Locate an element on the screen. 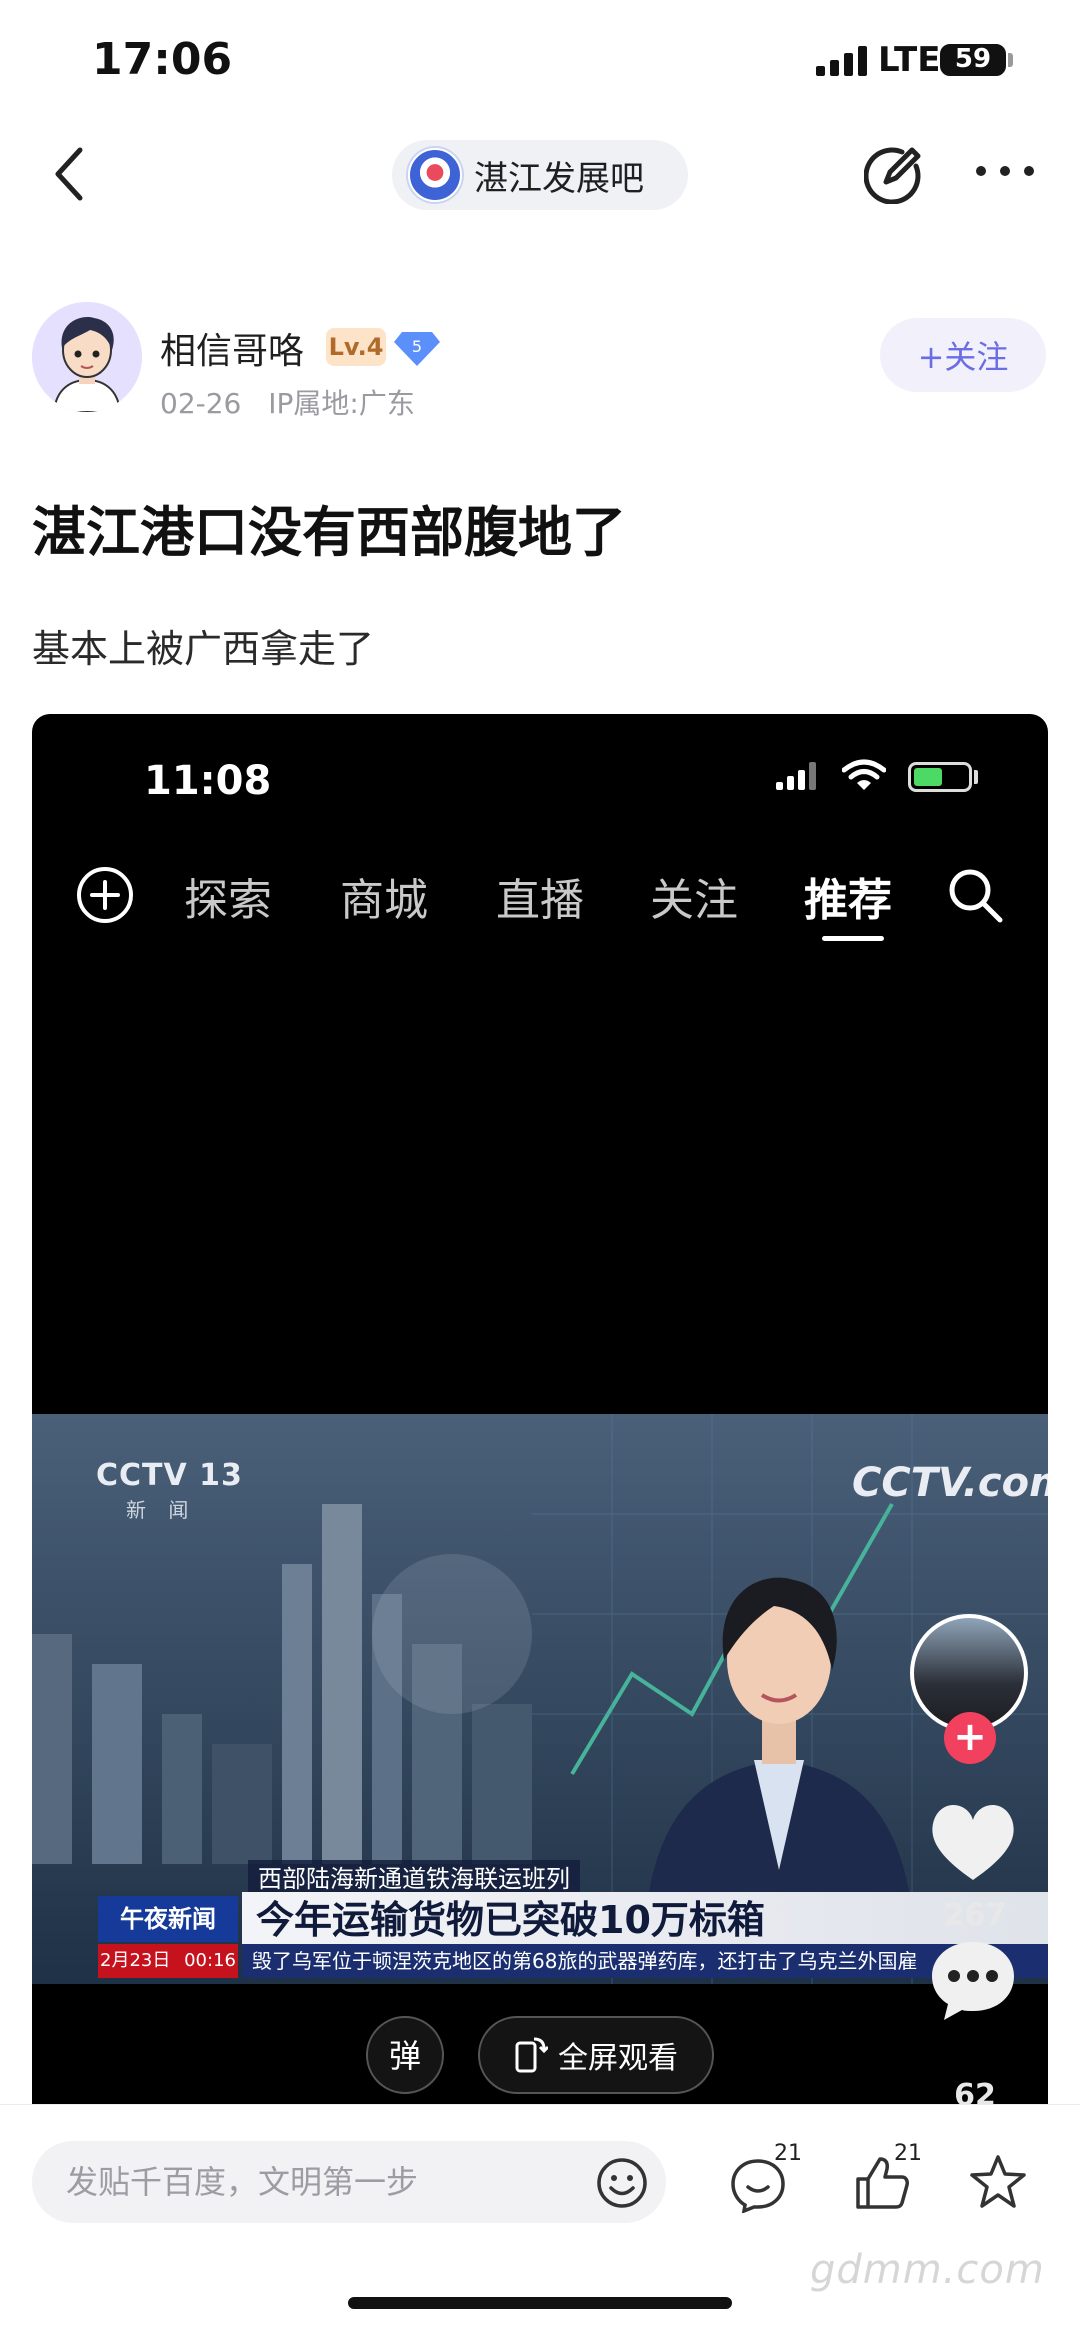 The height and width of the screenshot is (2338, 1080). post-body: 基本上被广西拿走了 is located at coordinates (203, 649).